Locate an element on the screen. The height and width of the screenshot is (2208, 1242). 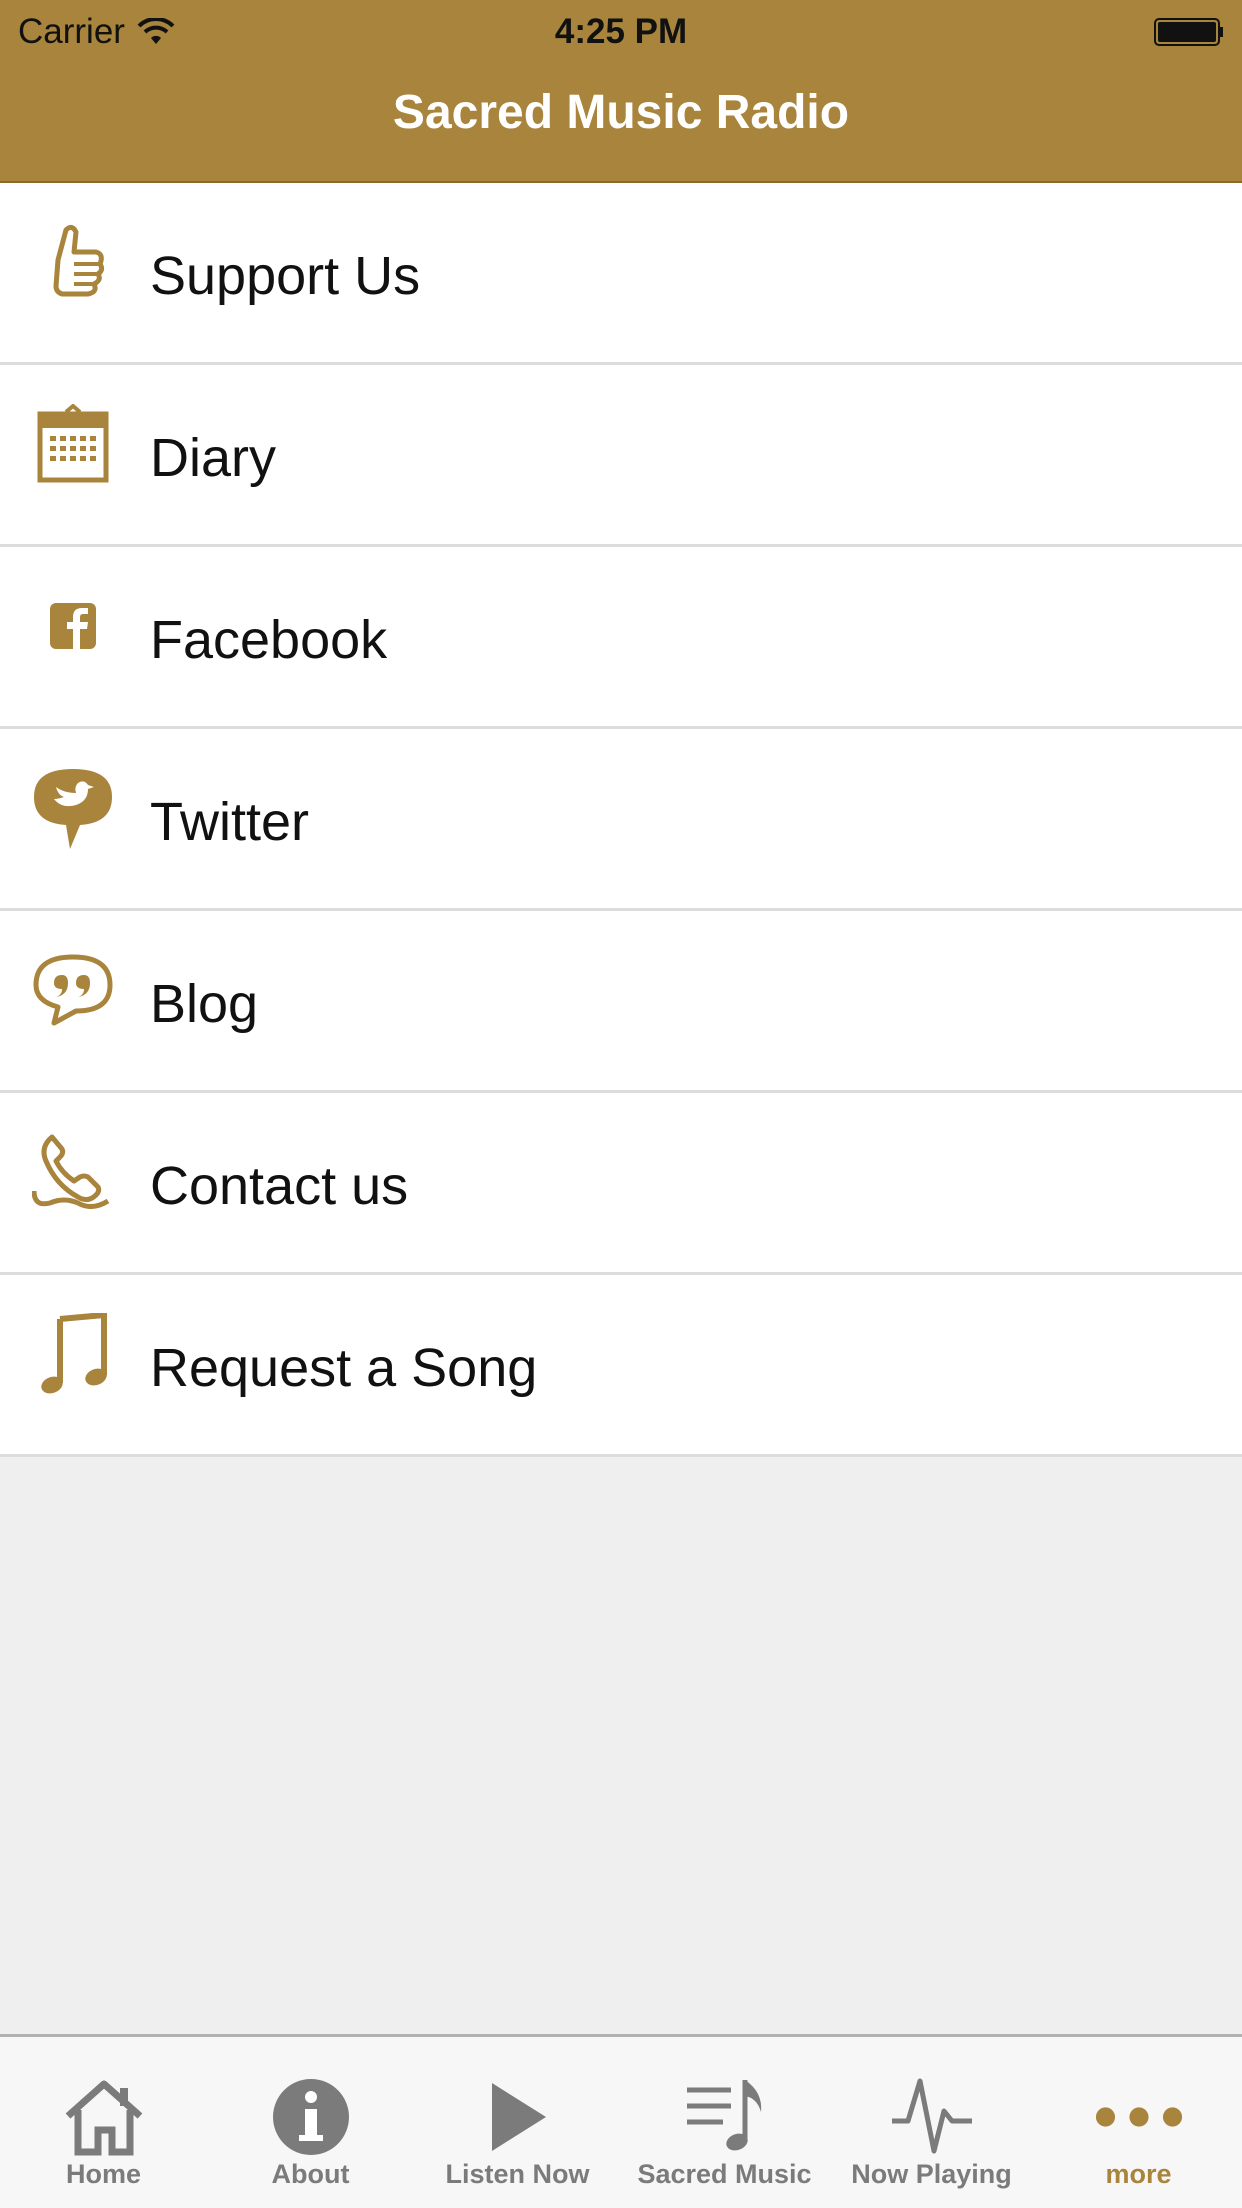
phone-icon is located at coordinates (73, 1172).